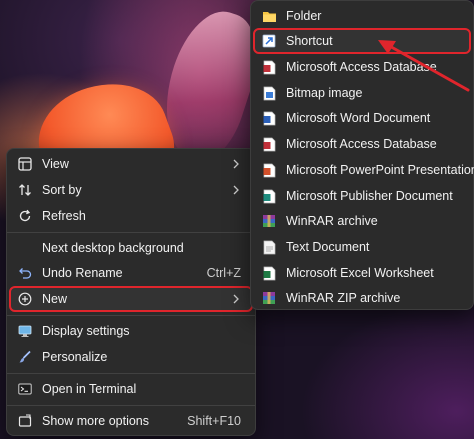 The width and height of the screenshot is (474, 439). What do you see at coordinates (269, 298) in the screenshot?
I see `winrar-zip-icon` at bounding box center [269, 298].